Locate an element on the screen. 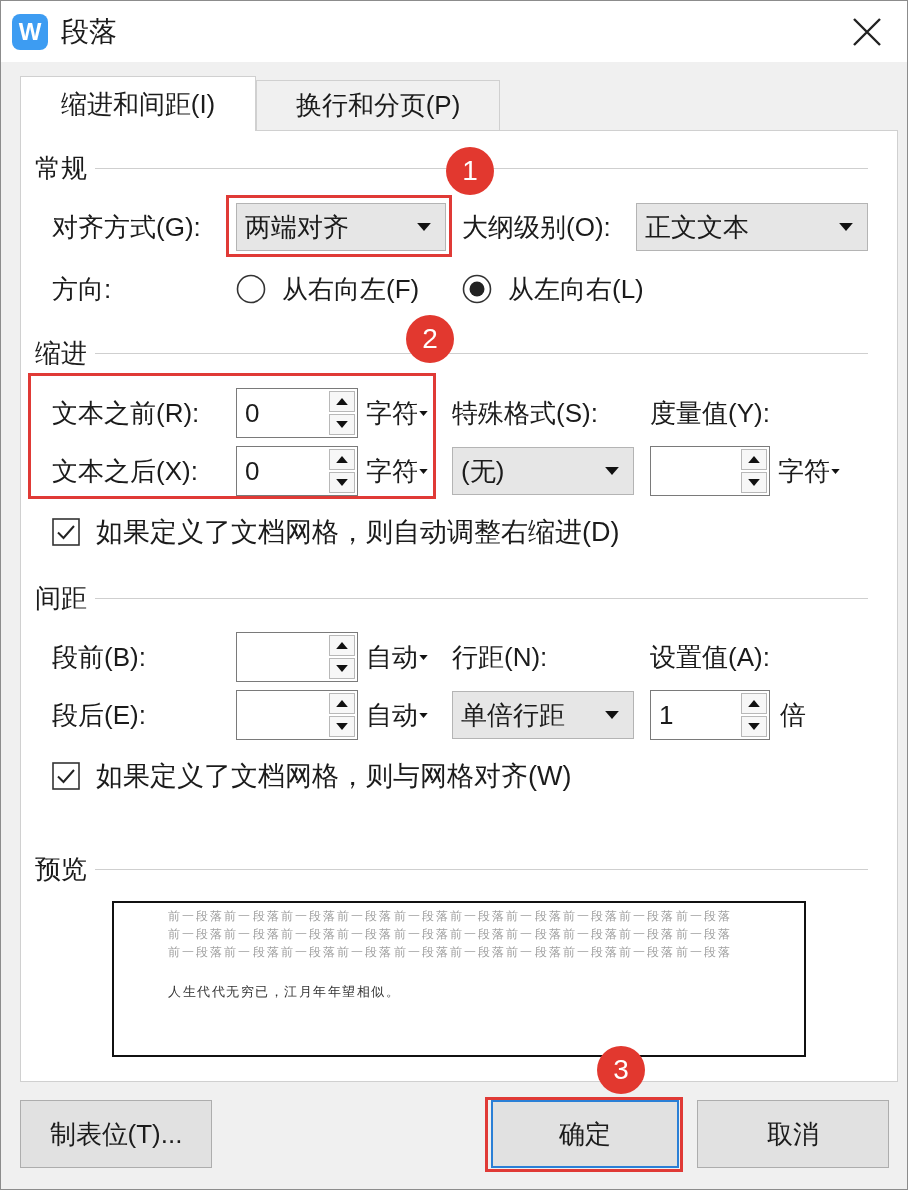 Image resolution: width=908 pixels, height=1190 pixels. callout-badge: 3 is located at coordinates (621, 1070).